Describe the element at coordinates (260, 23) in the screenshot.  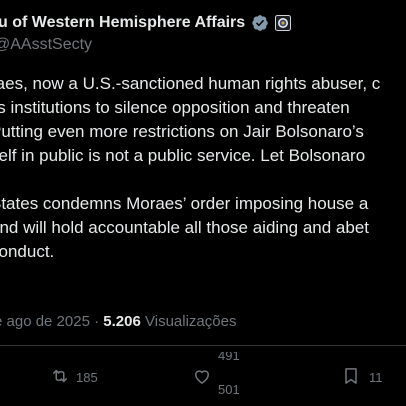
I see `verified-badge-icon` at that location.